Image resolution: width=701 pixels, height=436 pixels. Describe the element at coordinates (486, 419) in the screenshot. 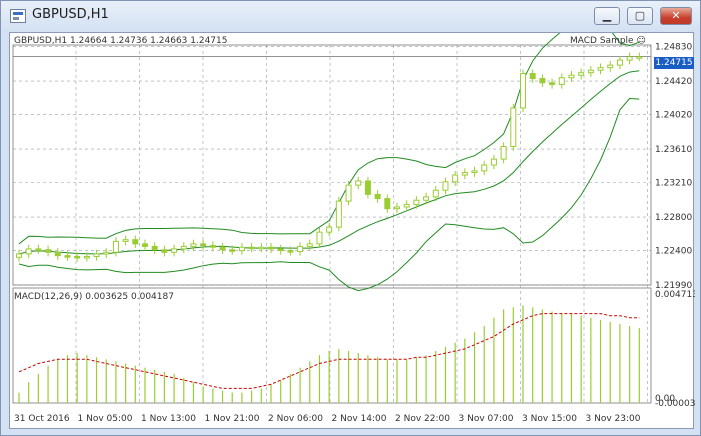

I see `time-tick-label: 3 Nov 07:00` at that location.